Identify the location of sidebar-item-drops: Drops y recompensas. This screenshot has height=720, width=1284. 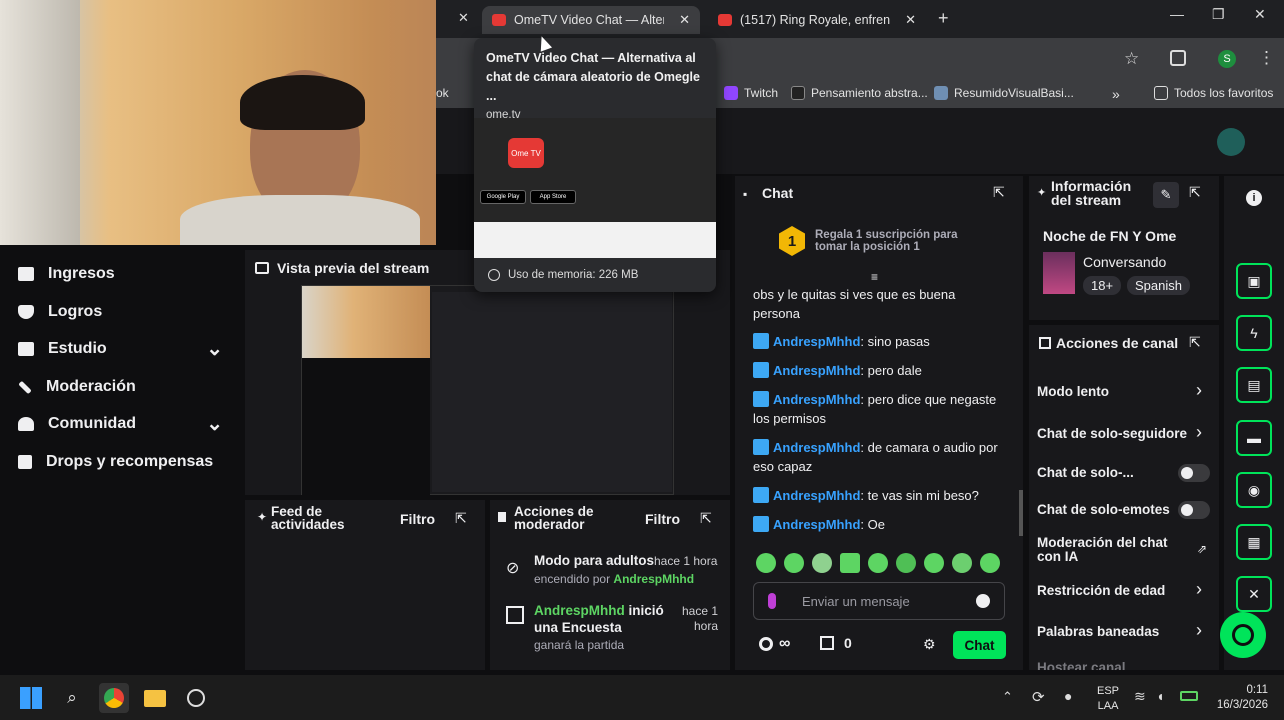
(115, 462).